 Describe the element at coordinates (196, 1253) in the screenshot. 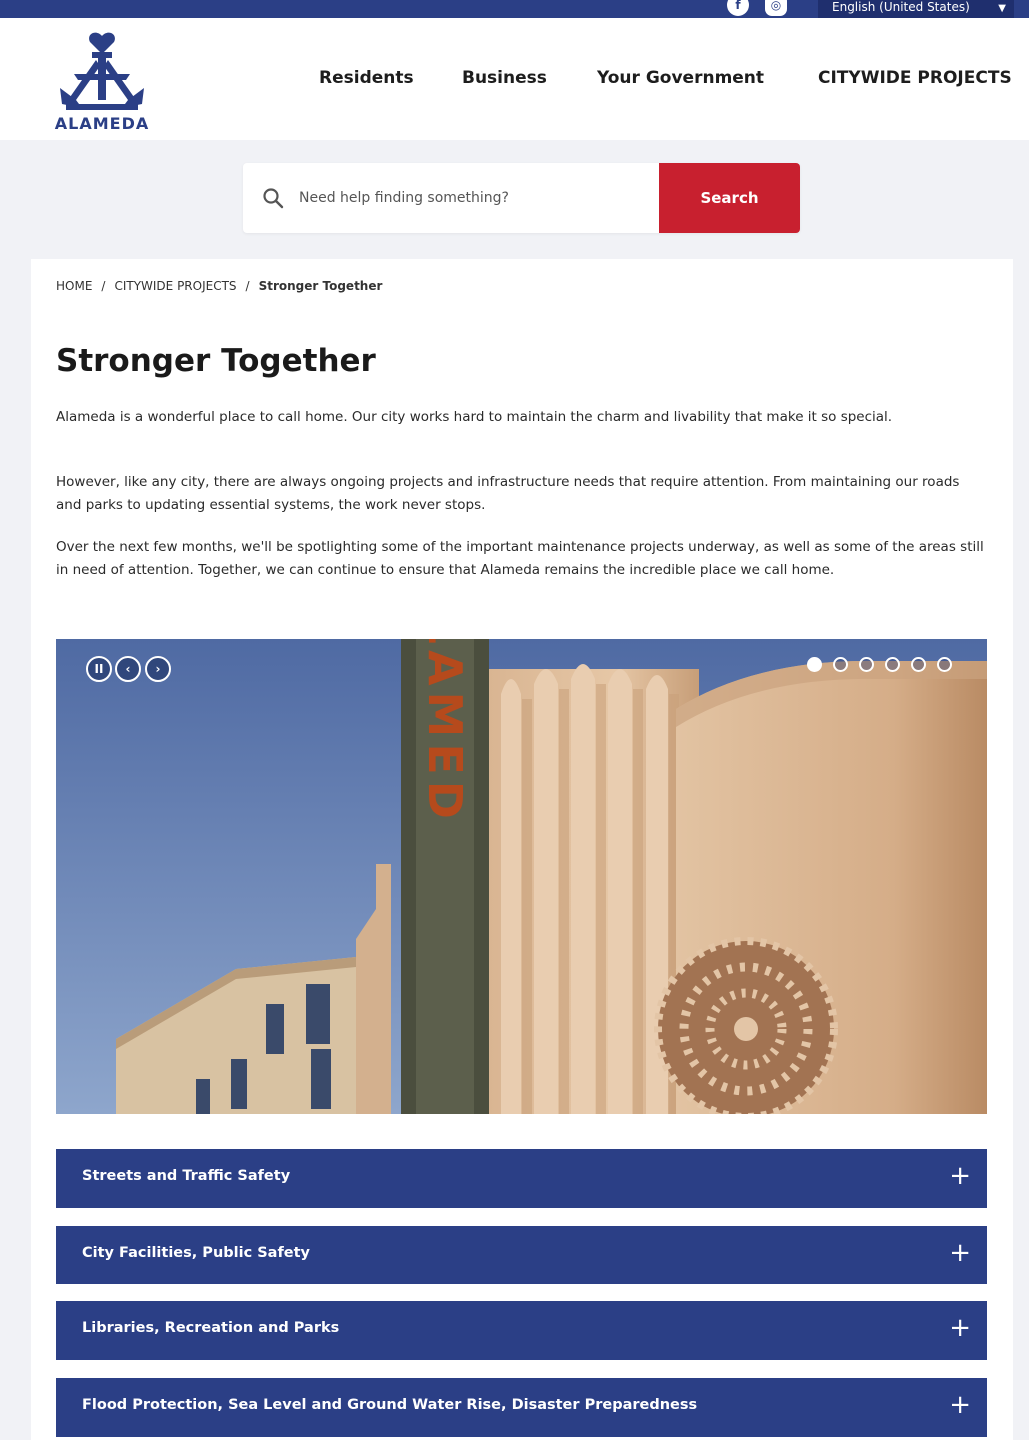

I see `accordion-label: City Facilities, Public Safety` at that location.